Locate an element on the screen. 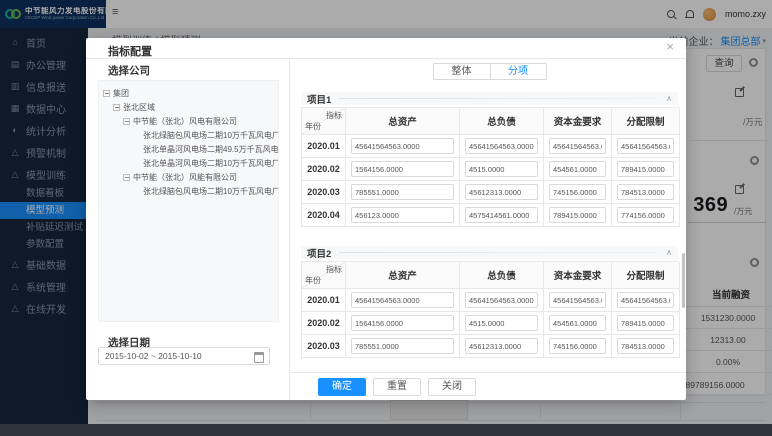  column-header: 资本金要求 is located at coordinates (578, 121).